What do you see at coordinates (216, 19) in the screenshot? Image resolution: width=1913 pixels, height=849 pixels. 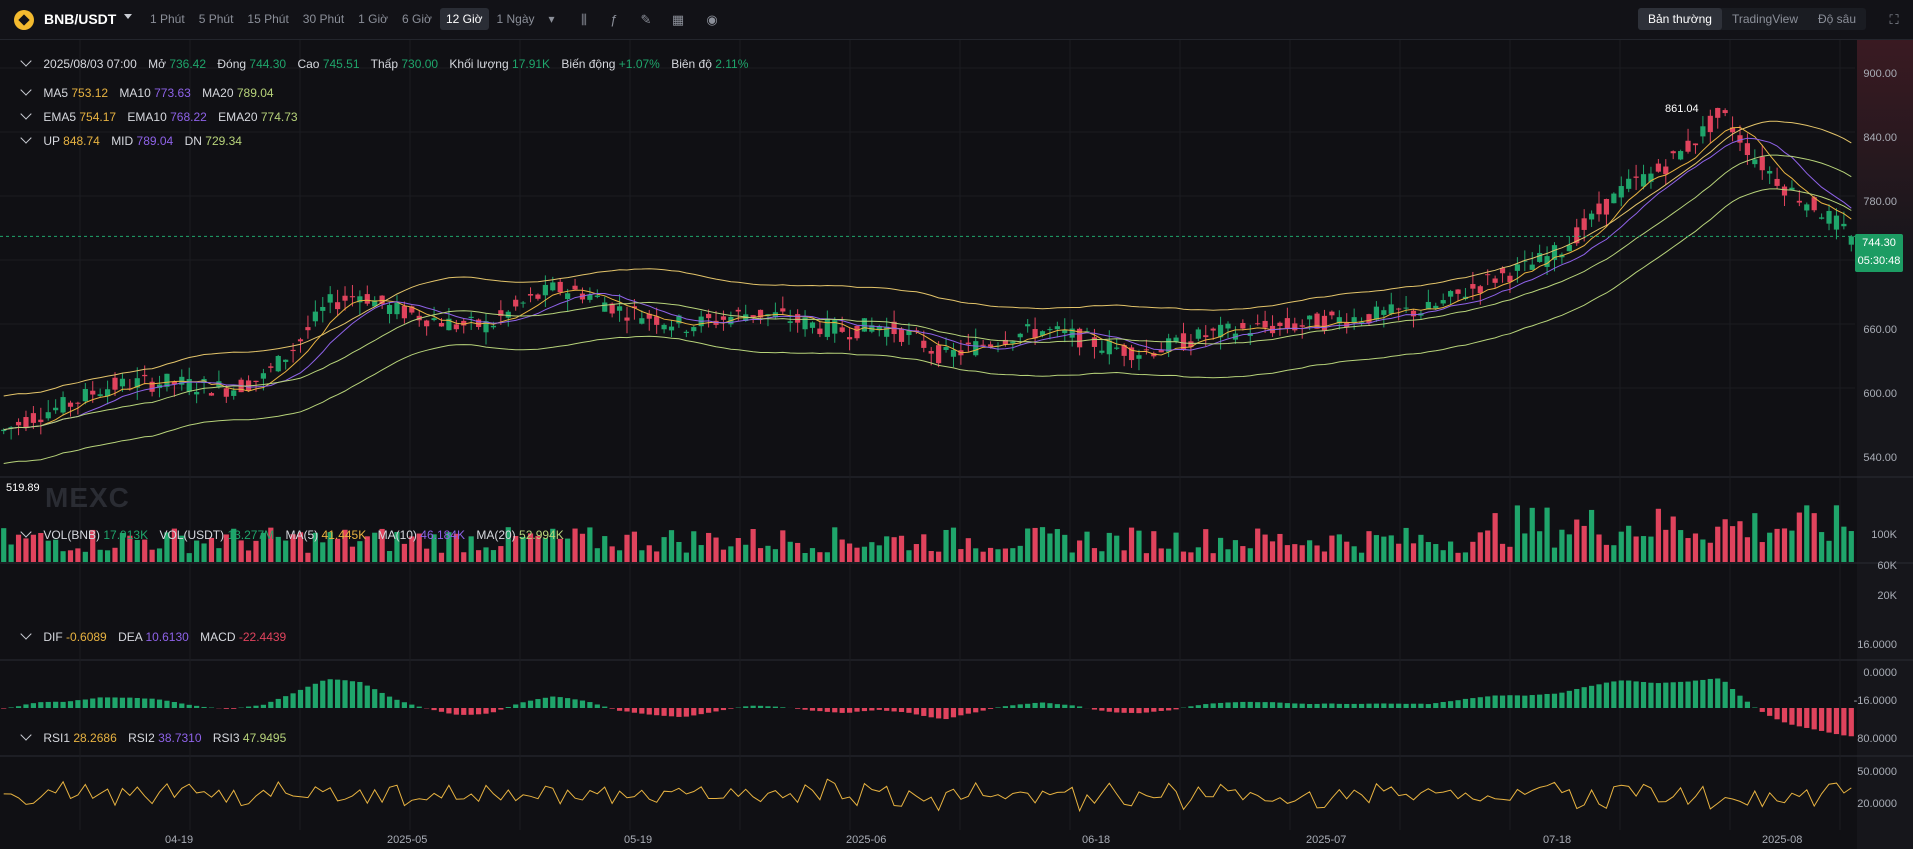 I see `interval-tab-1: 5 Phút` at bounding box center [216, 19].